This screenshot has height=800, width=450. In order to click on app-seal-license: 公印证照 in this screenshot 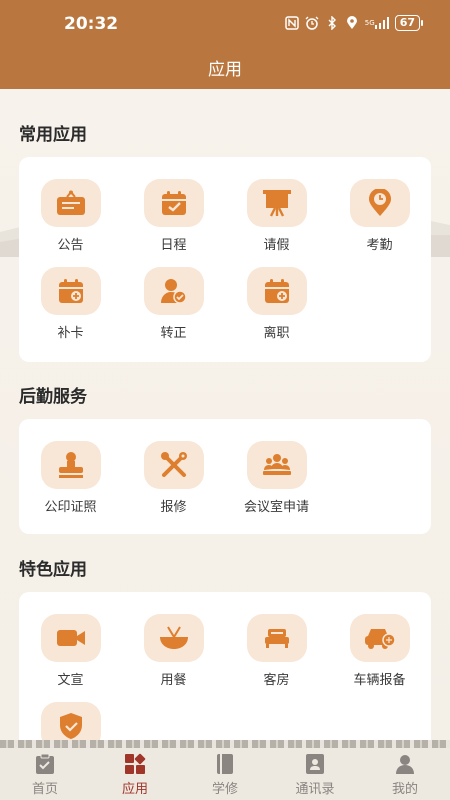, I will do `click(70, 485)`.